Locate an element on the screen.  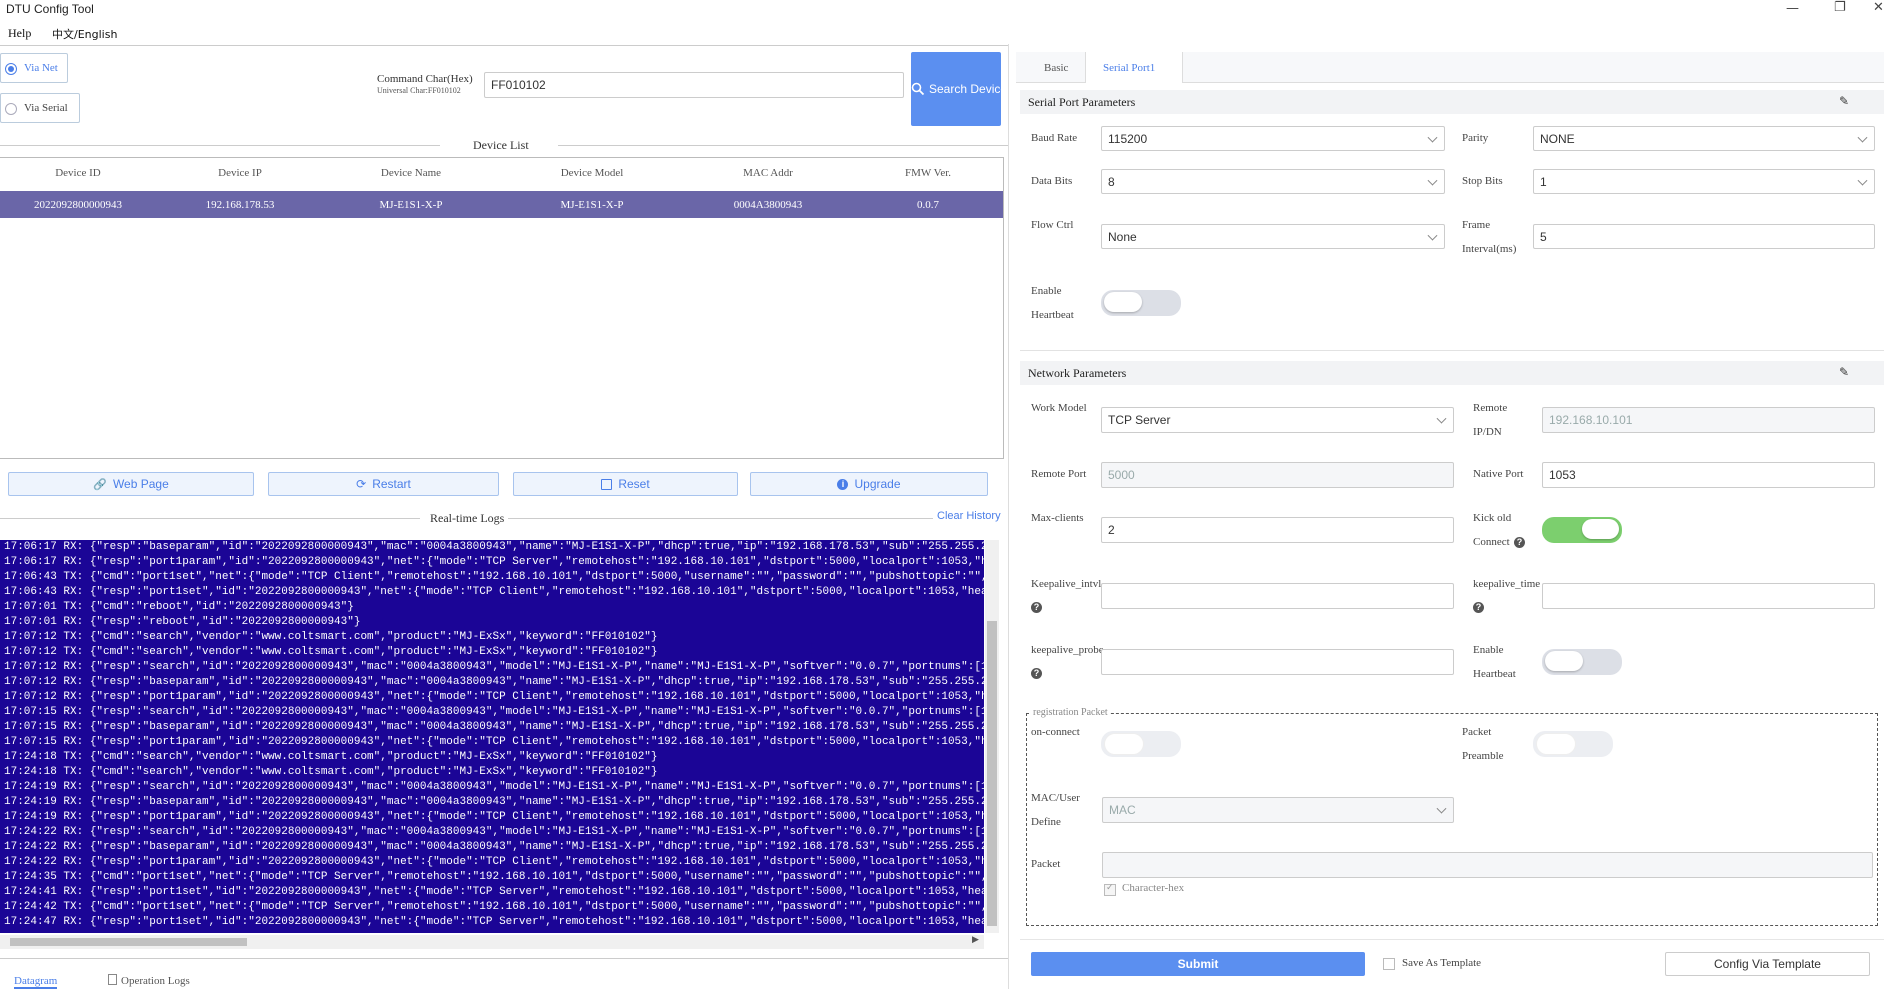
tab-basic: Basic is located at coordinates (1058, 67).